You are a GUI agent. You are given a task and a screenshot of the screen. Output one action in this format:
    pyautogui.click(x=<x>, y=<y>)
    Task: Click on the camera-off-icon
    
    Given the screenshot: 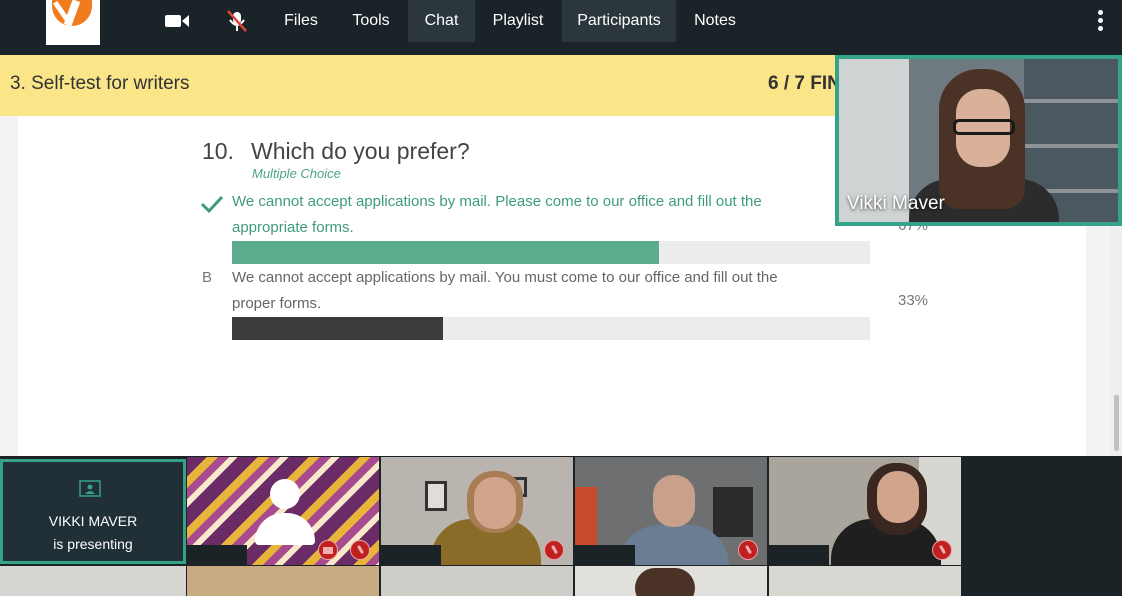 What is the action you would take?
    pyautogui.click(x=328, y=550)
    